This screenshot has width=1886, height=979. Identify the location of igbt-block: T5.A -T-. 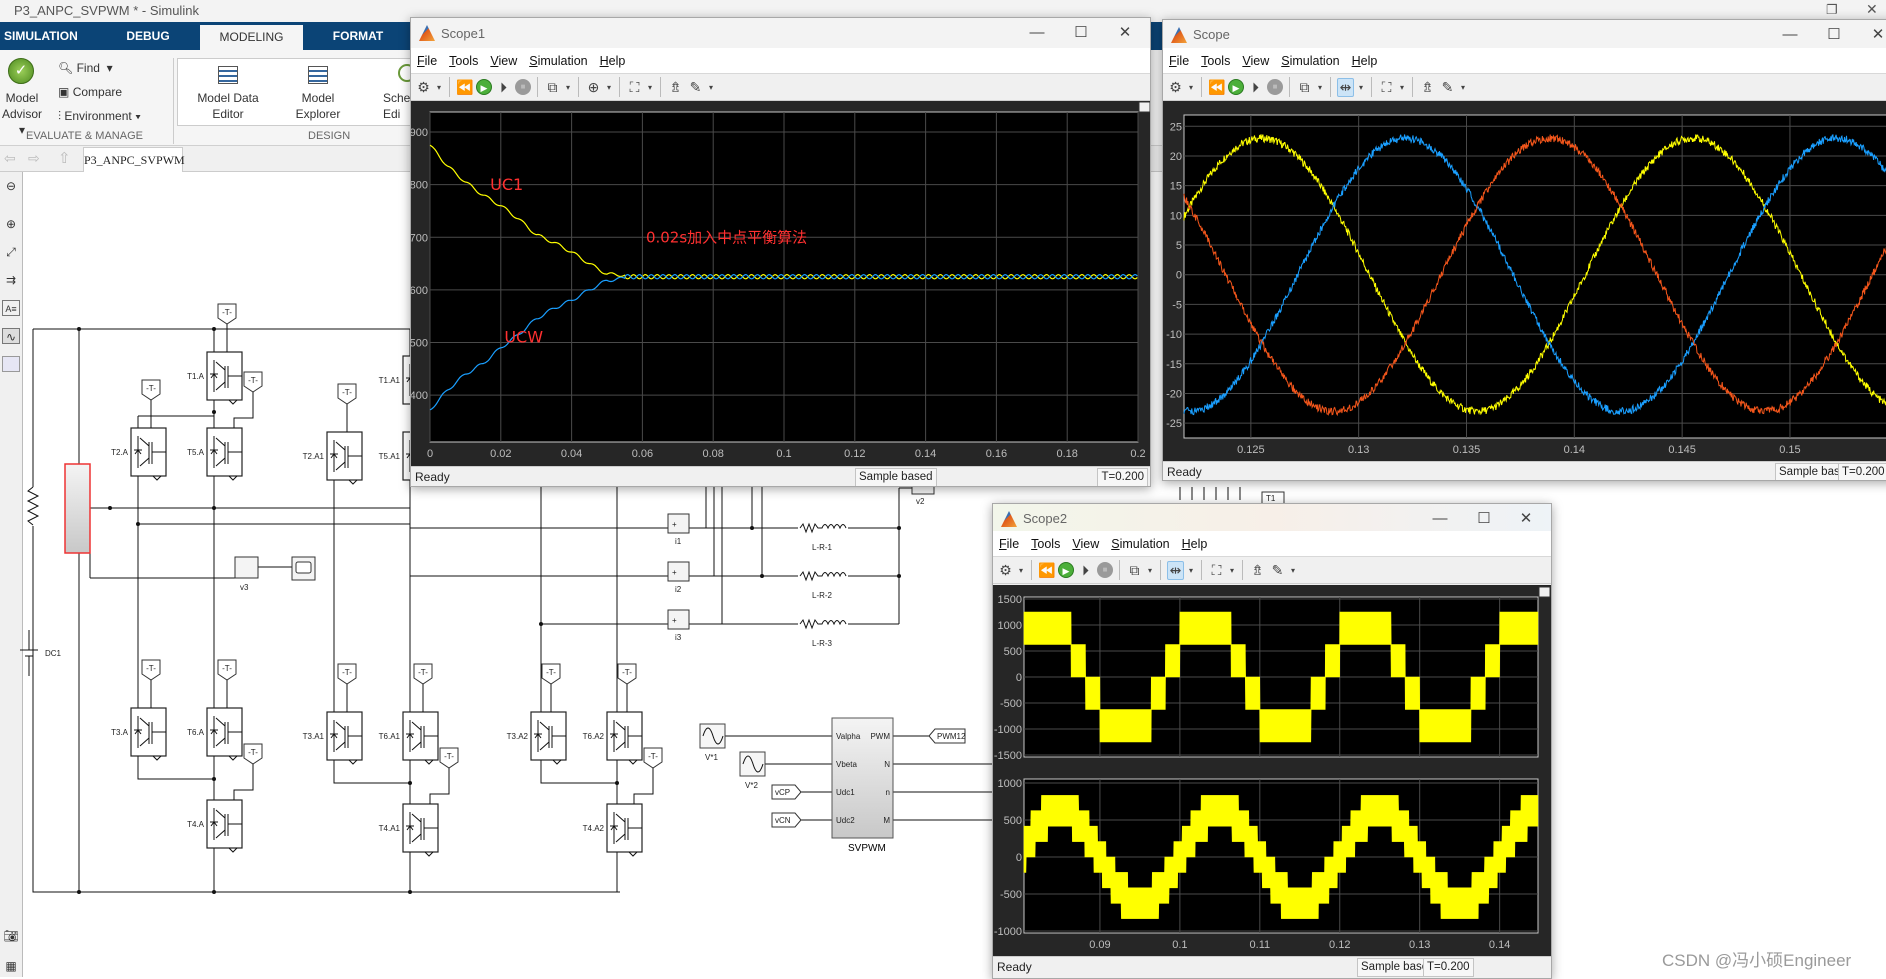
(225, 426).